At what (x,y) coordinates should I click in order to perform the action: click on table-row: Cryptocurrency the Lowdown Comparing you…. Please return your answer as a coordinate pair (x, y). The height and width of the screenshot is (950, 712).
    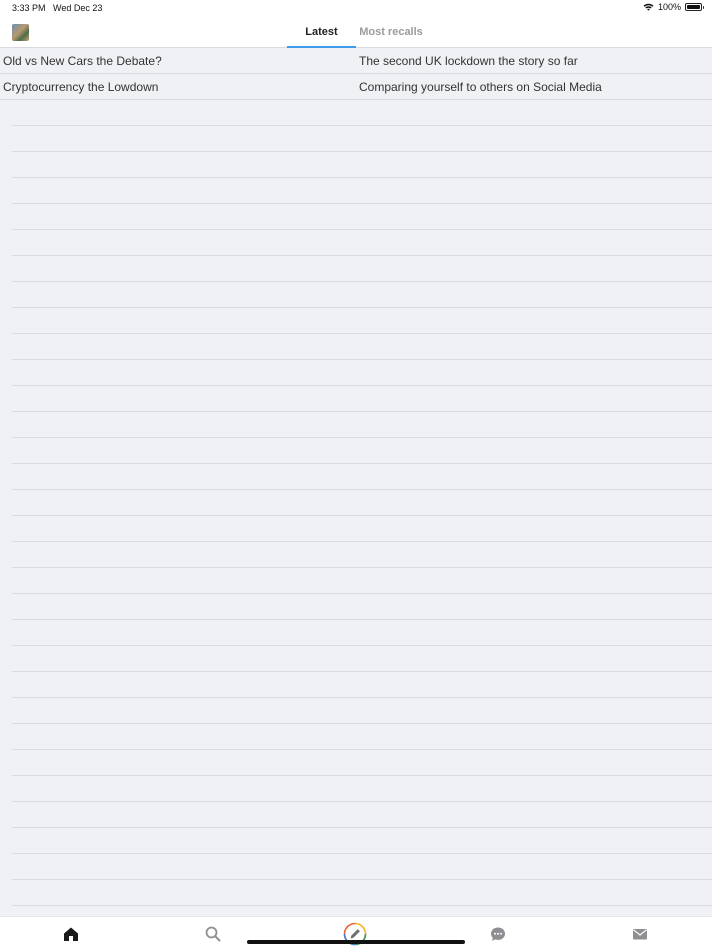
    Looking at the image, I should click on (356, 87).